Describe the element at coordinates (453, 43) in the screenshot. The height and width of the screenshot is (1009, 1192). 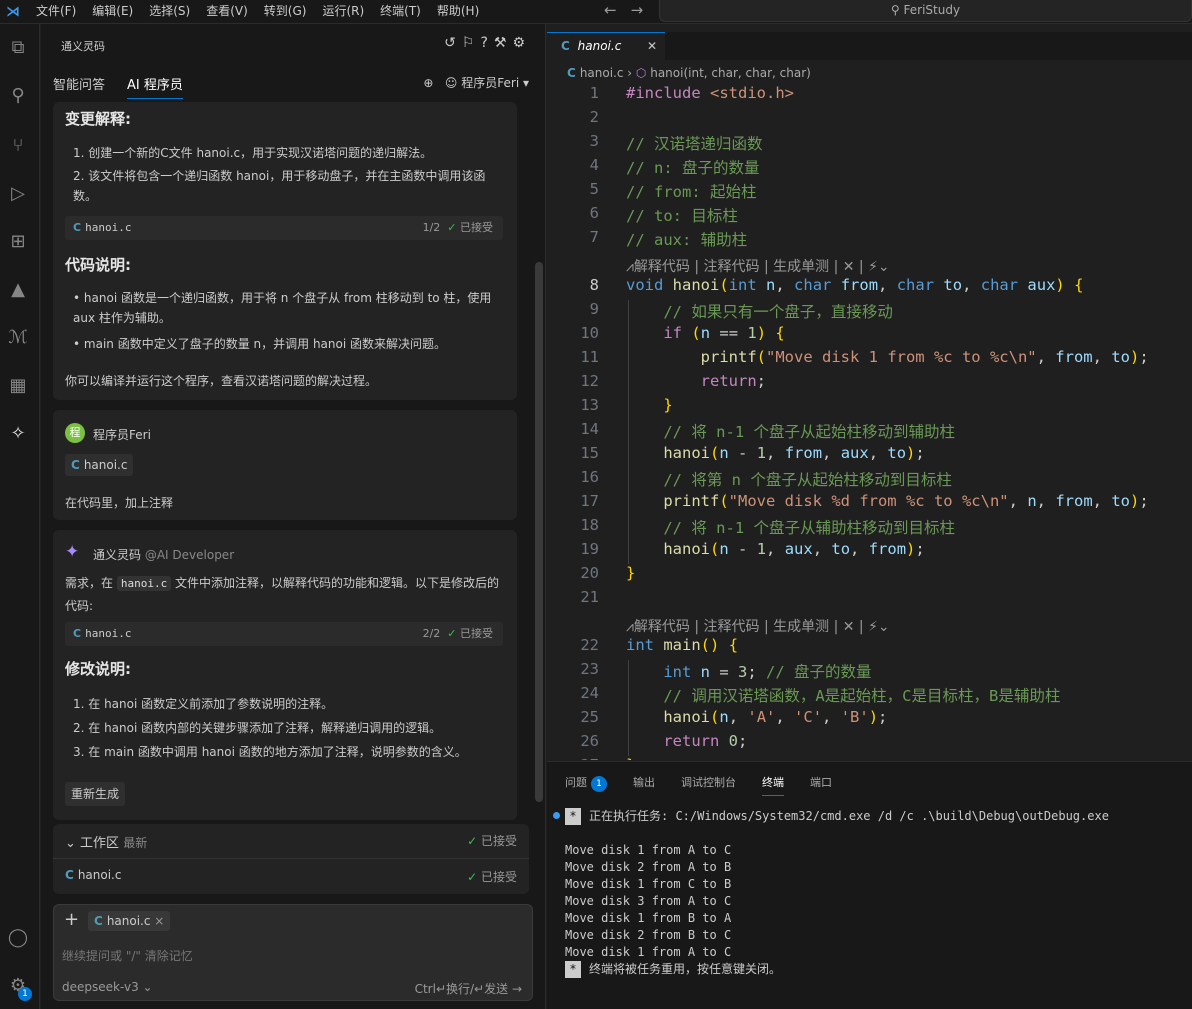
I see `history-icon: ↺` at that location.